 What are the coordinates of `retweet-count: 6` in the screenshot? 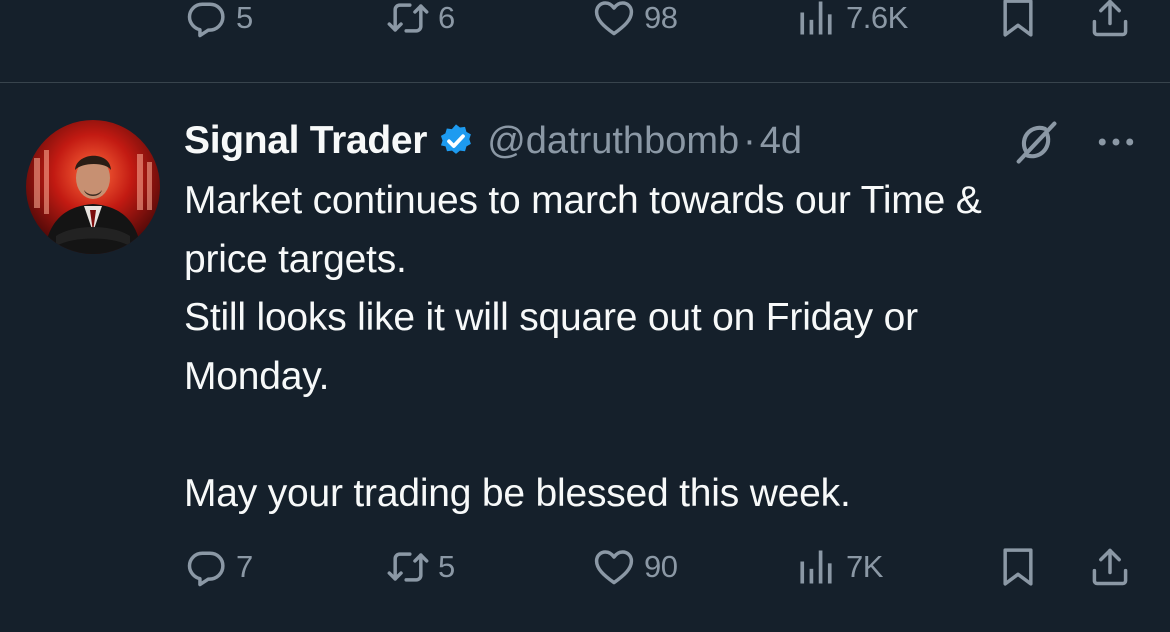 It's located at (446, 17).